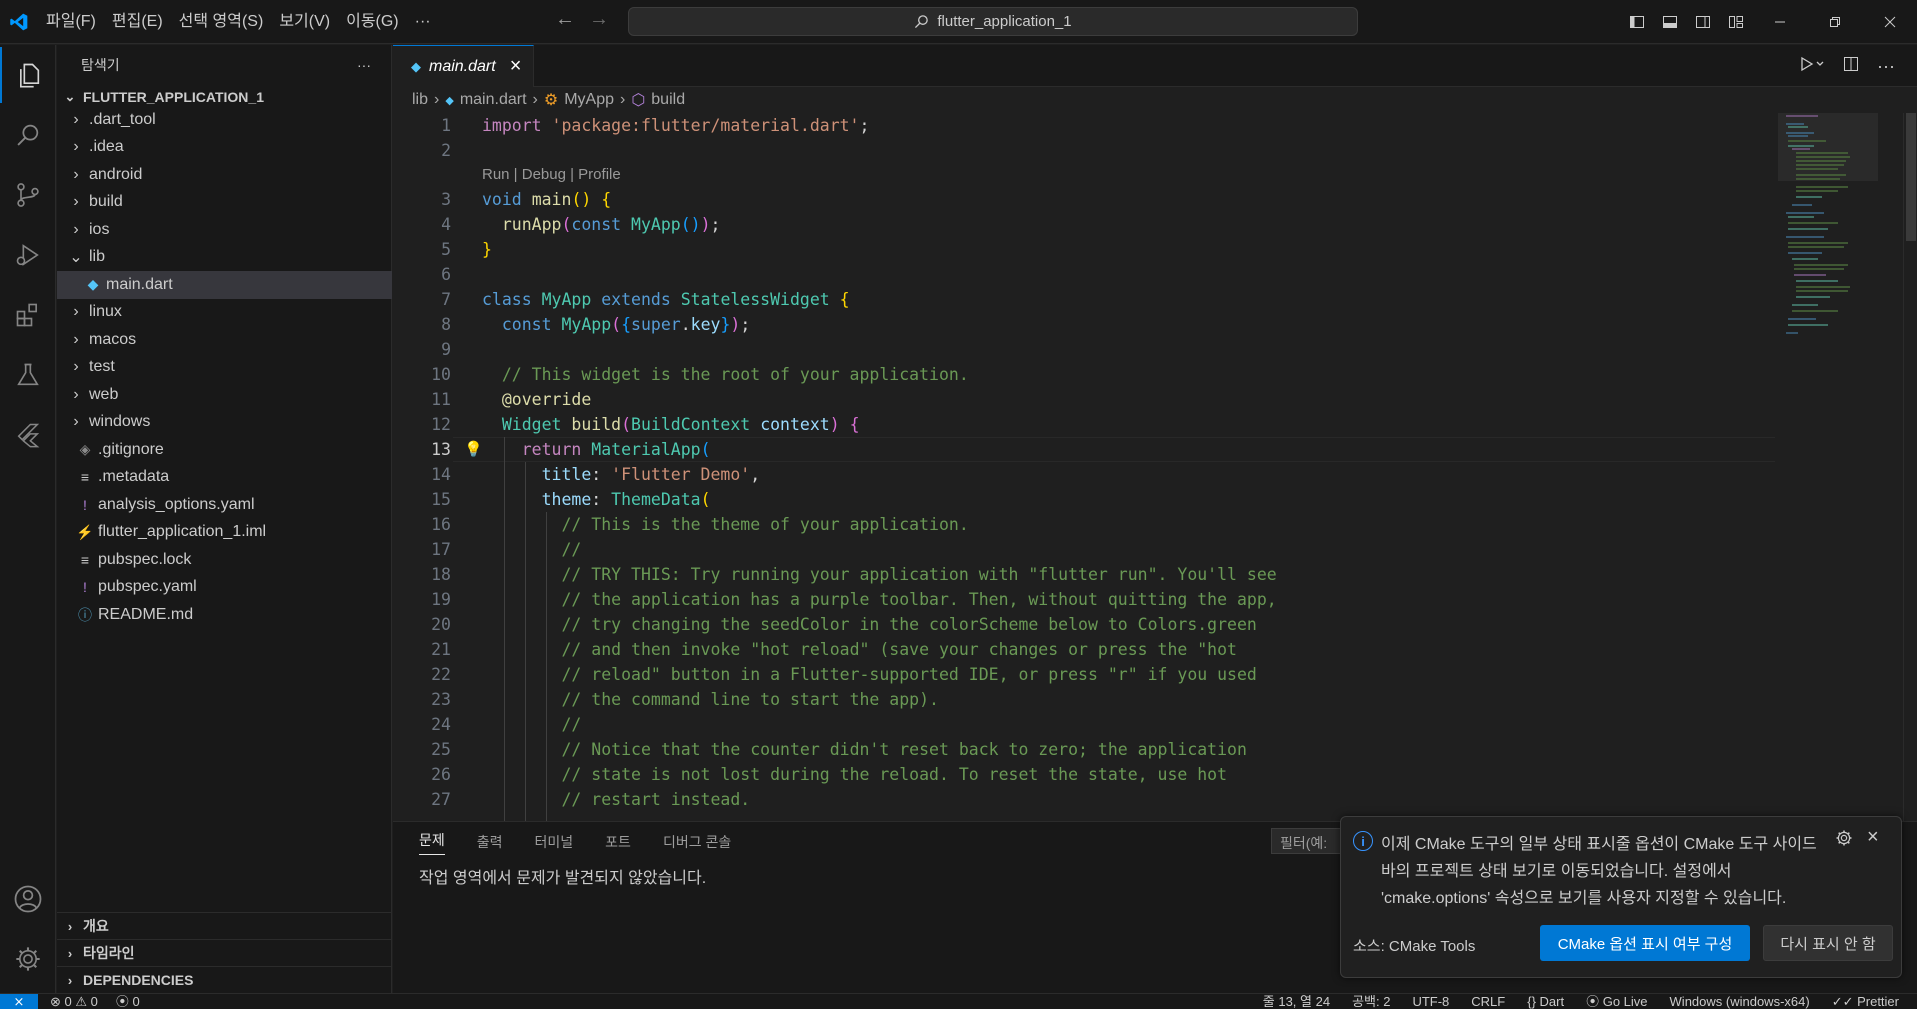  What do you see at coordinates (1616, 1001) in the screenshot?
I see `go-live-button: ⦿ Go Live` at bounding box center [1616, 1001].